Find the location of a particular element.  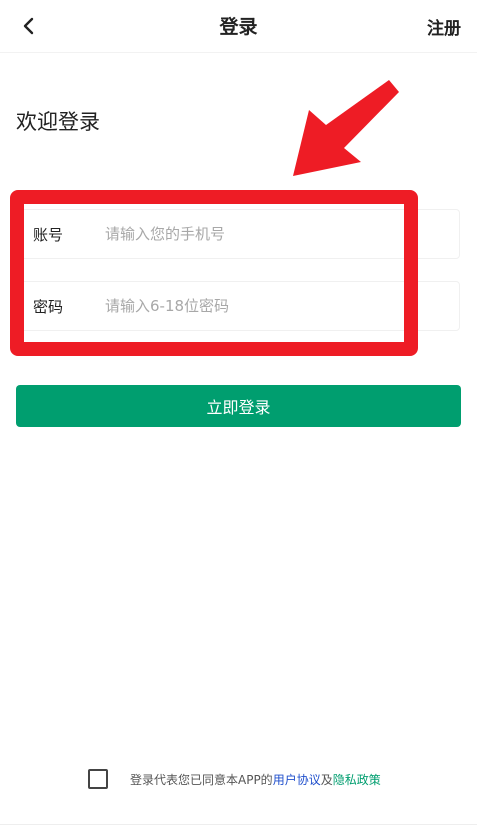

chevron-left-icon is located at coordinates (28, 26).